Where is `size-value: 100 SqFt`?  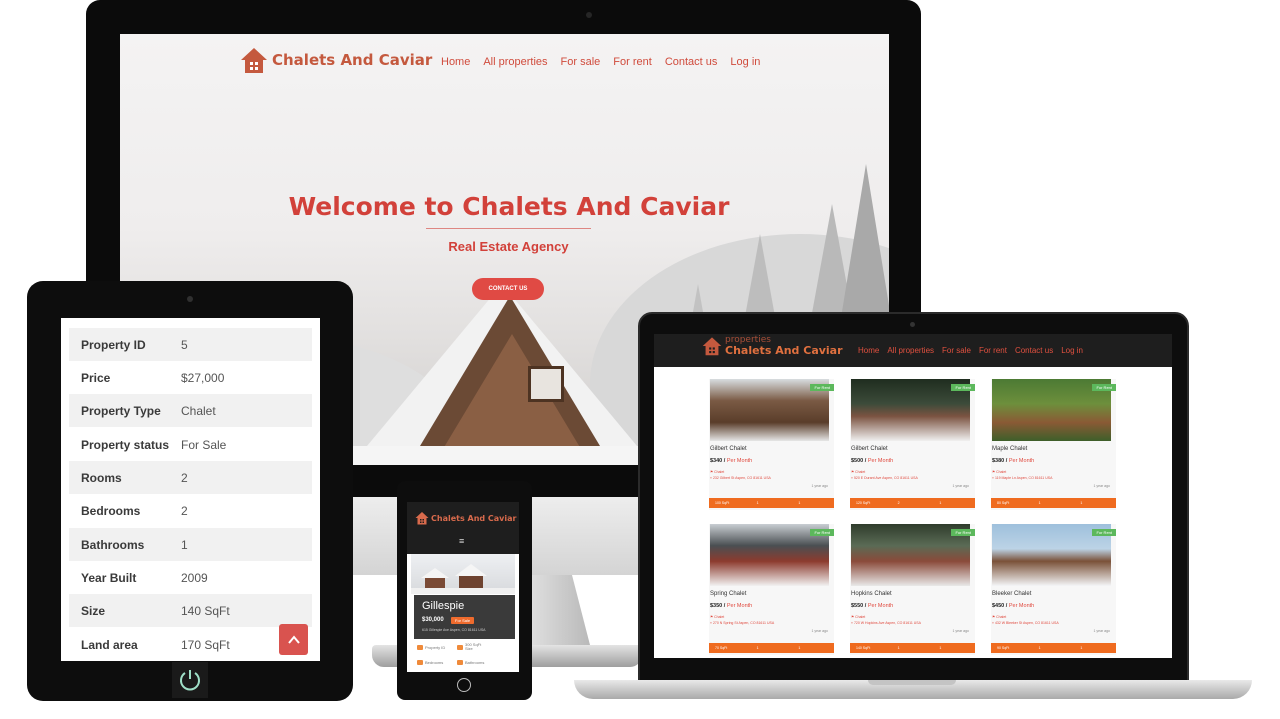 size-value: 100 SqFt is located at coordinates (722, 503).